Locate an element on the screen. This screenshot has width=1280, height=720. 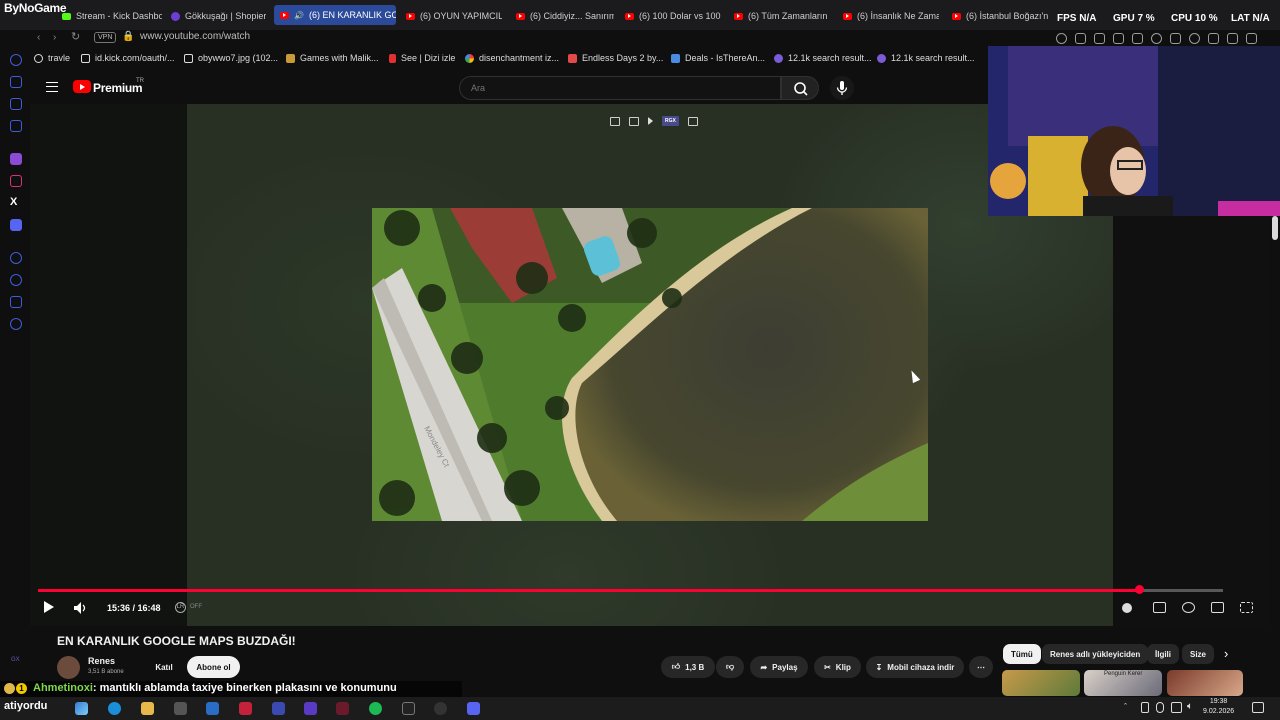
tray-chevron-icon: ˆ is located at coordinates (1125, 707).